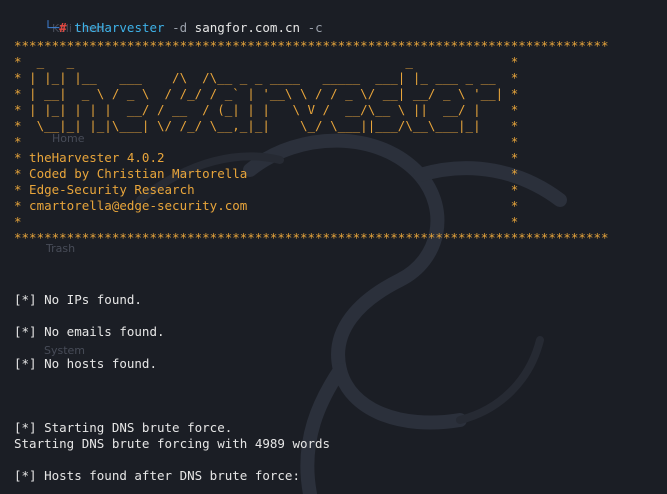 Image resolution: width=667 pixels, height=494 pixels. I want to click on banner-ascii-line: * _ _ _ *, so click(266, 61).